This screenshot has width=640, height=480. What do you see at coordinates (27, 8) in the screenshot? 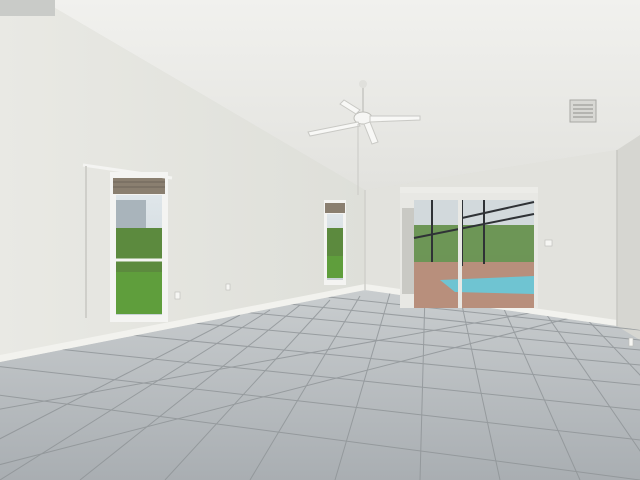
I see `ceiling-corner` at bounding box center [27, 8].